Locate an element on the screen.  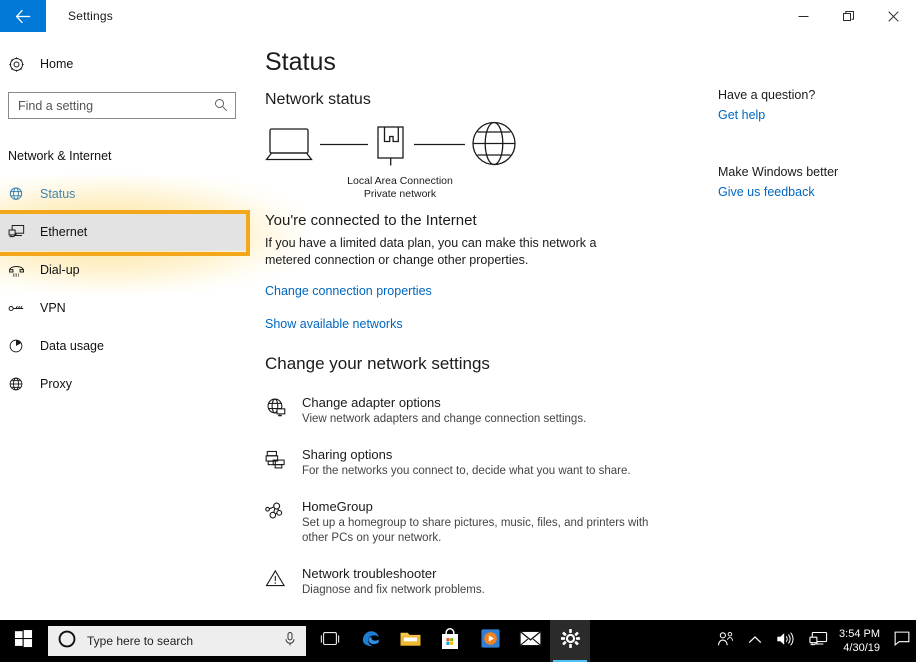
taskbar-app-settings is located at coordinates (570, 641).